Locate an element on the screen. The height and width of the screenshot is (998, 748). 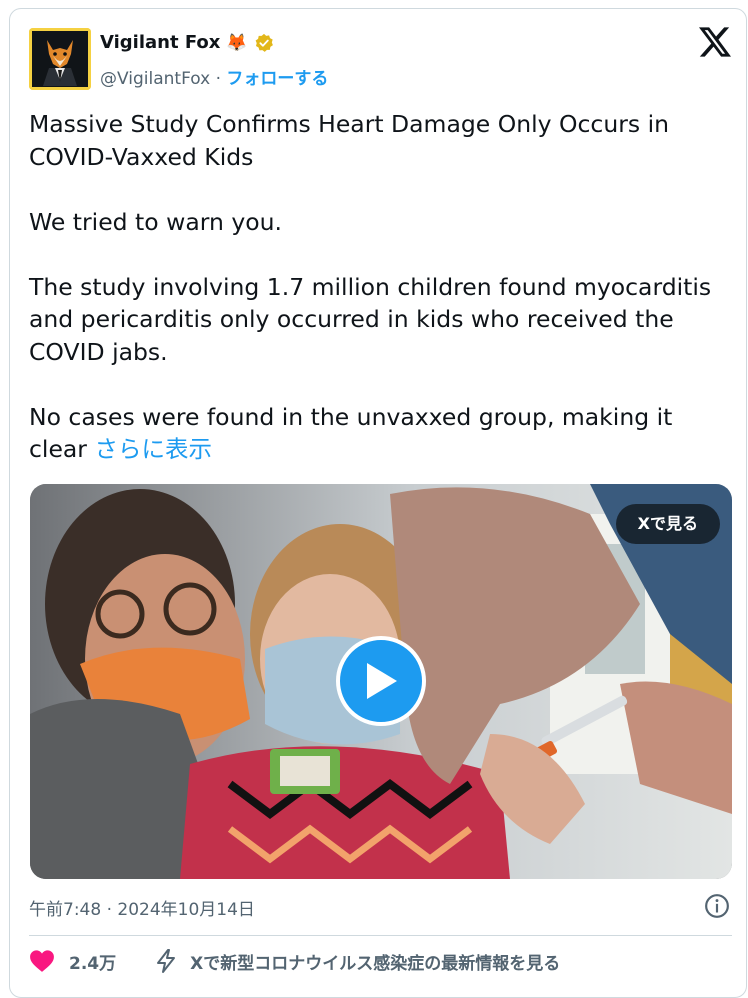
fox-avatar-image is located at coordinates (60, 59).